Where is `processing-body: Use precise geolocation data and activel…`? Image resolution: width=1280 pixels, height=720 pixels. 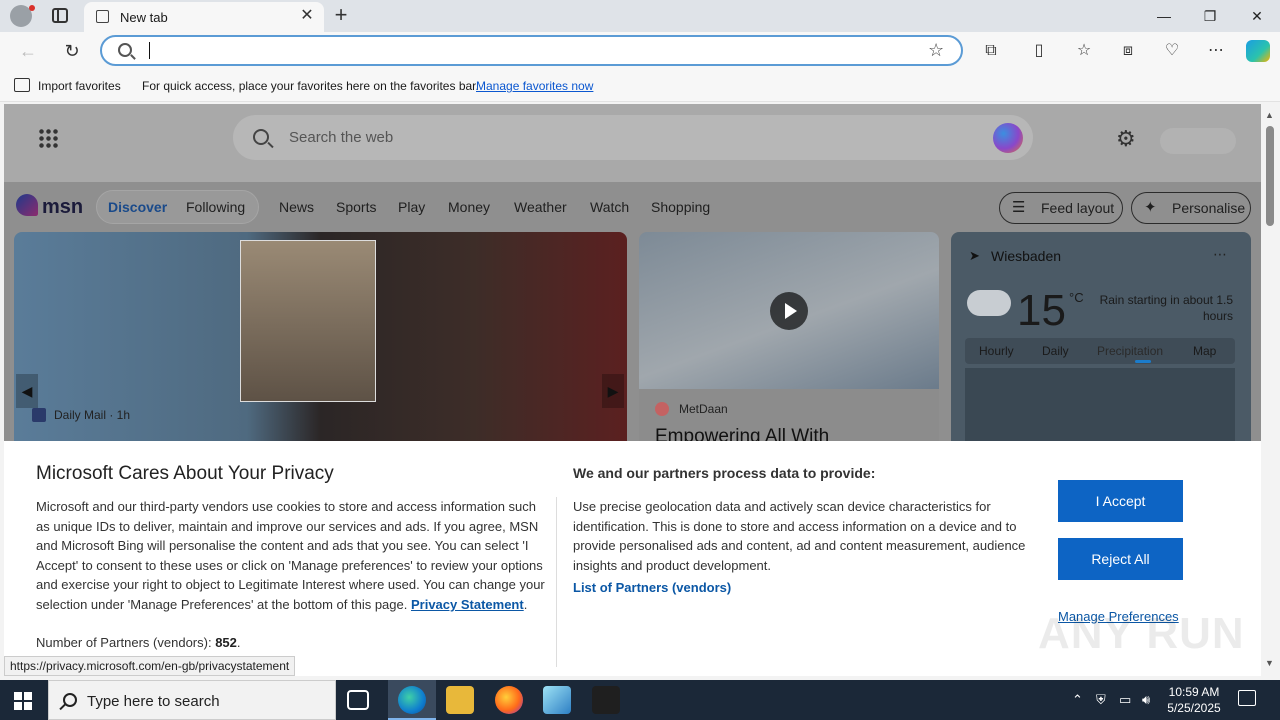
processing-body: Use precise geolocation data and activel… is located at coordinates (799, 536).